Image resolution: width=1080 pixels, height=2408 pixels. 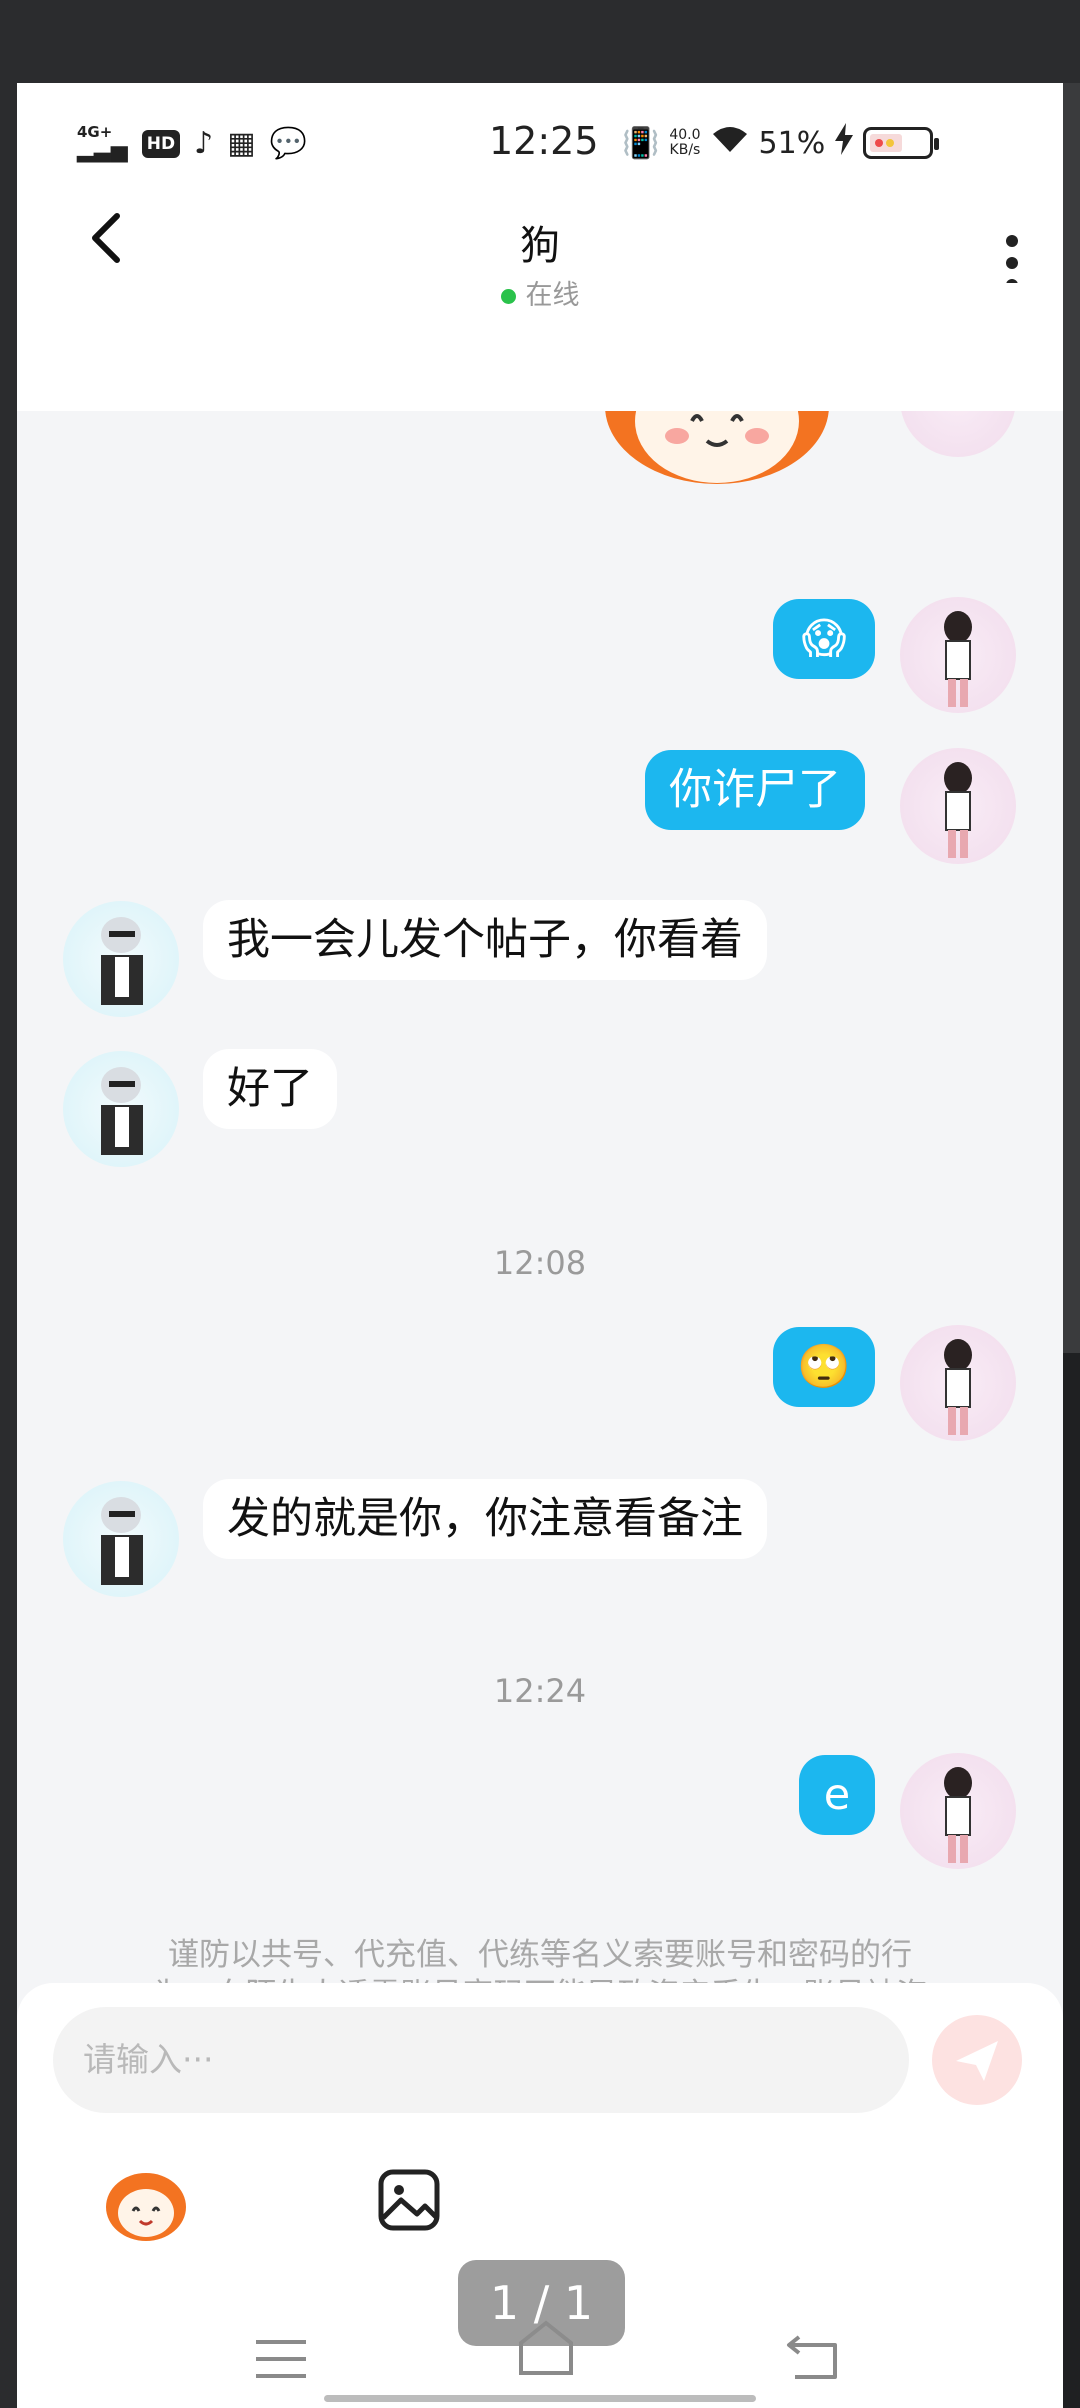 I want to click on timestamp: 12:08, so click(x=540, y=1263).